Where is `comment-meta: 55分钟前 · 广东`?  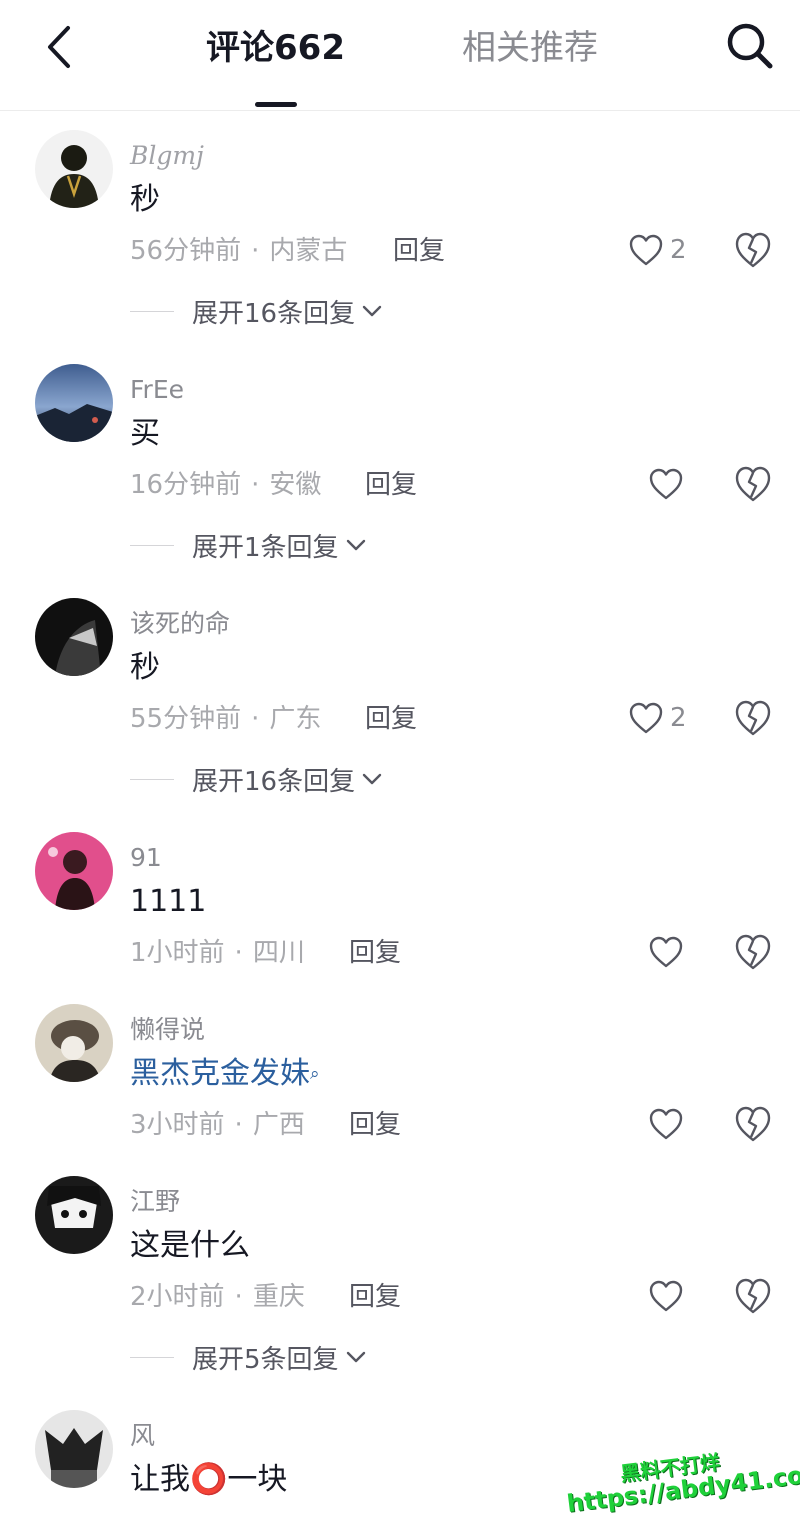 comment-meta: 55分钟前 · 广东 is located at coordinates (226, 719).